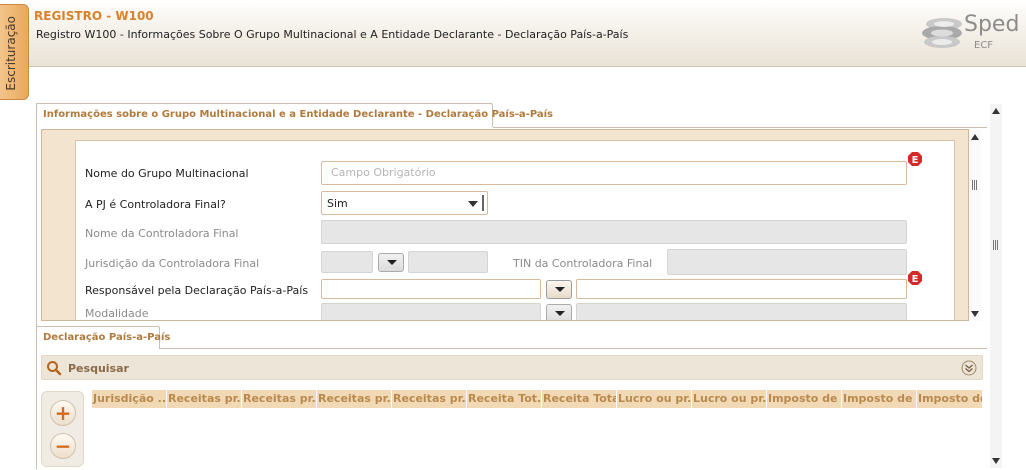 The height and width of the screenshot is (470, 1026). I want to click on tab-declaracao-pais-a-pais: Declaração País-a-País, so click(103, 337).